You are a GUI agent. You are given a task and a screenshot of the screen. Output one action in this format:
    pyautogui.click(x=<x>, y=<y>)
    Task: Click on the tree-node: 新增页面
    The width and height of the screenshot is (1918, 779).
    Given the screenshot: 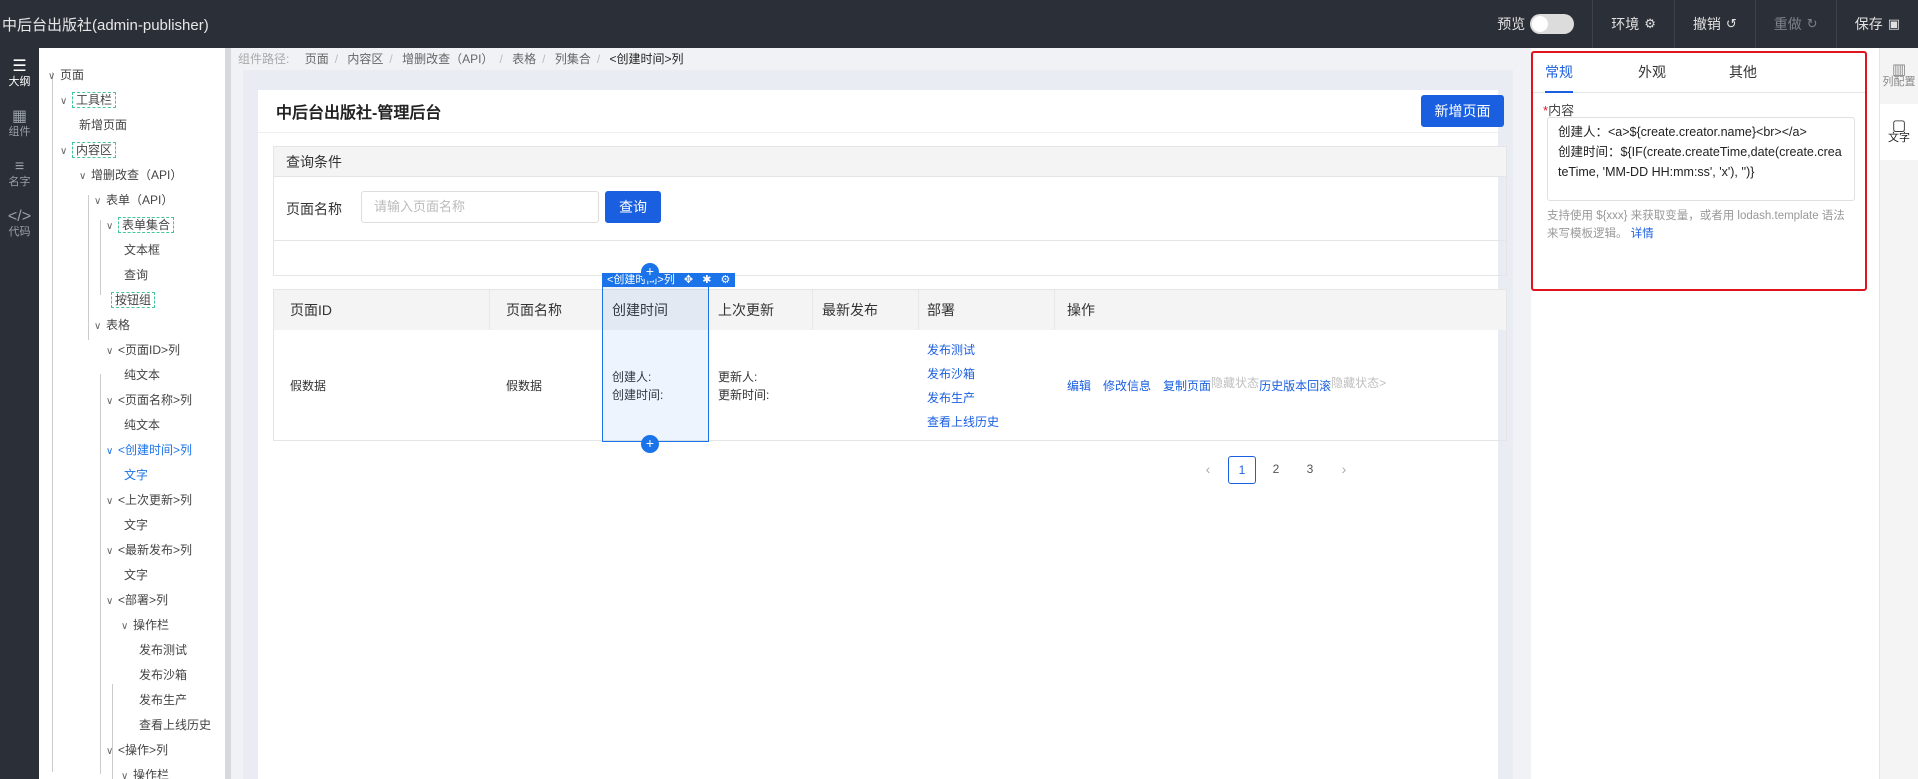 What is the action you would take?
    pyautogui.click(x=103, y=125)
    